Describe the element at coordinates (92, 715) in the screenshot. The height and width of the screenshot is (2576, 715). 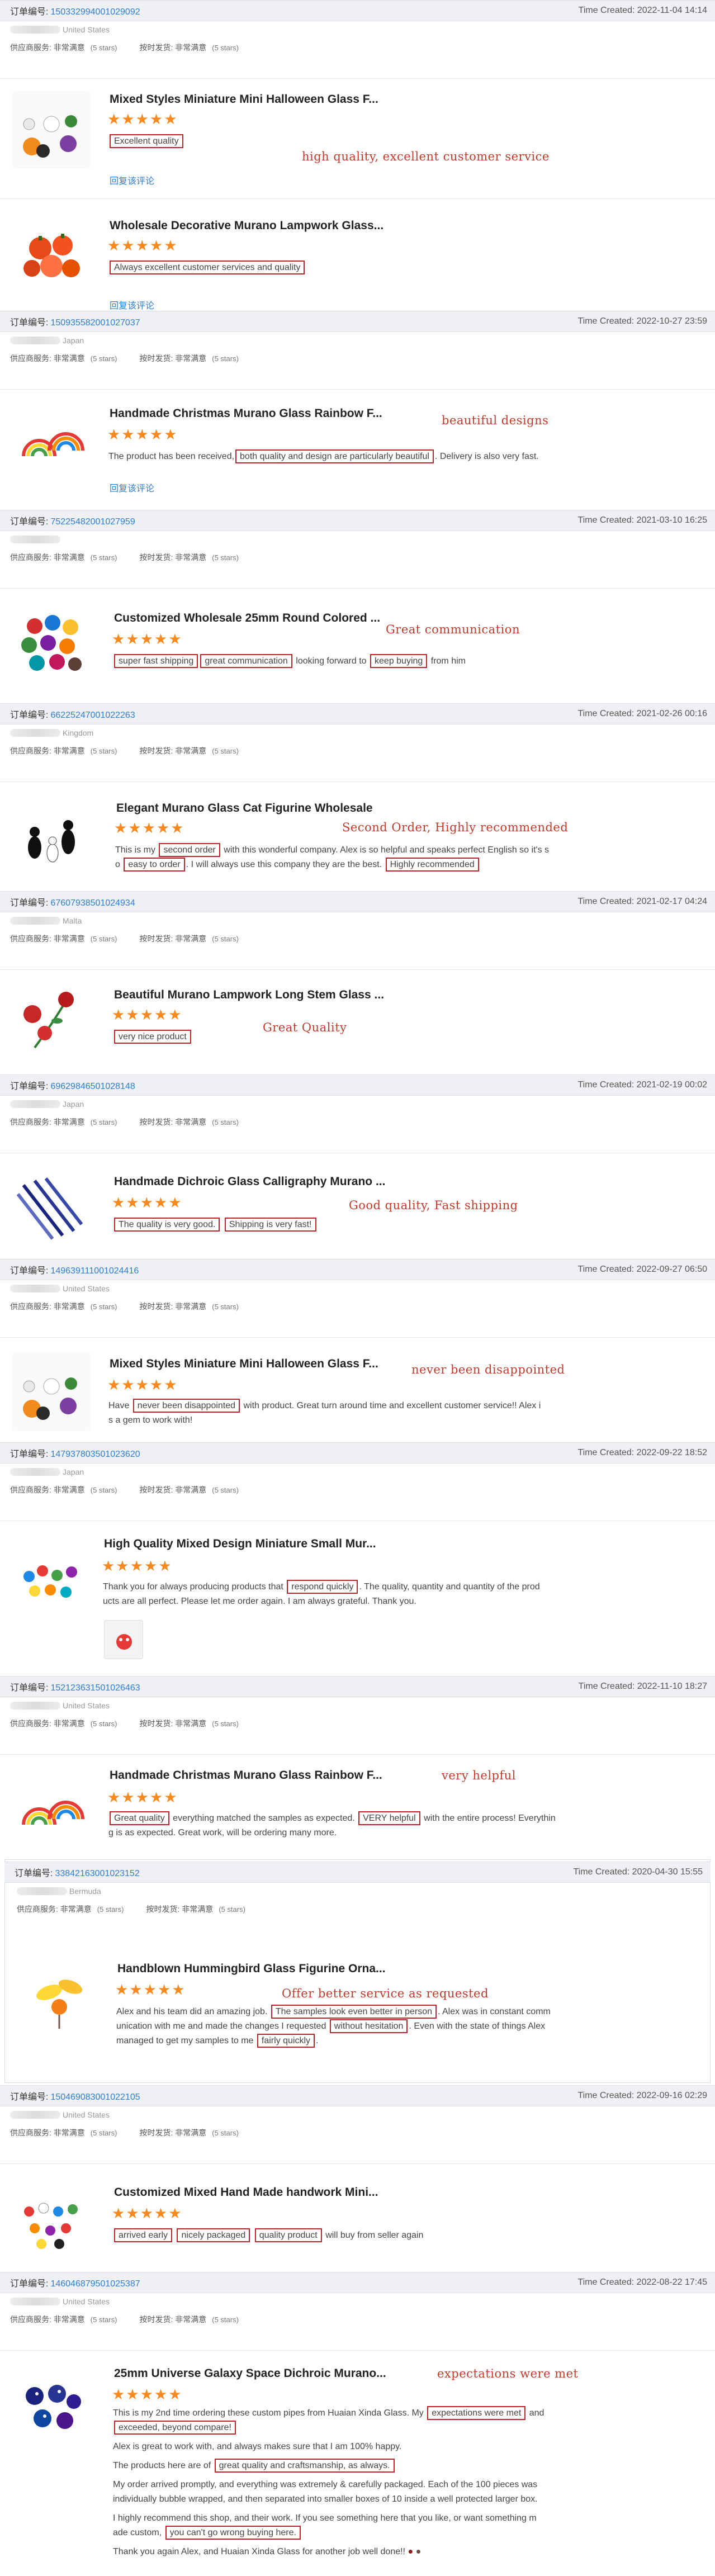
I see `order-number-link: 66225247001022263` at that location.